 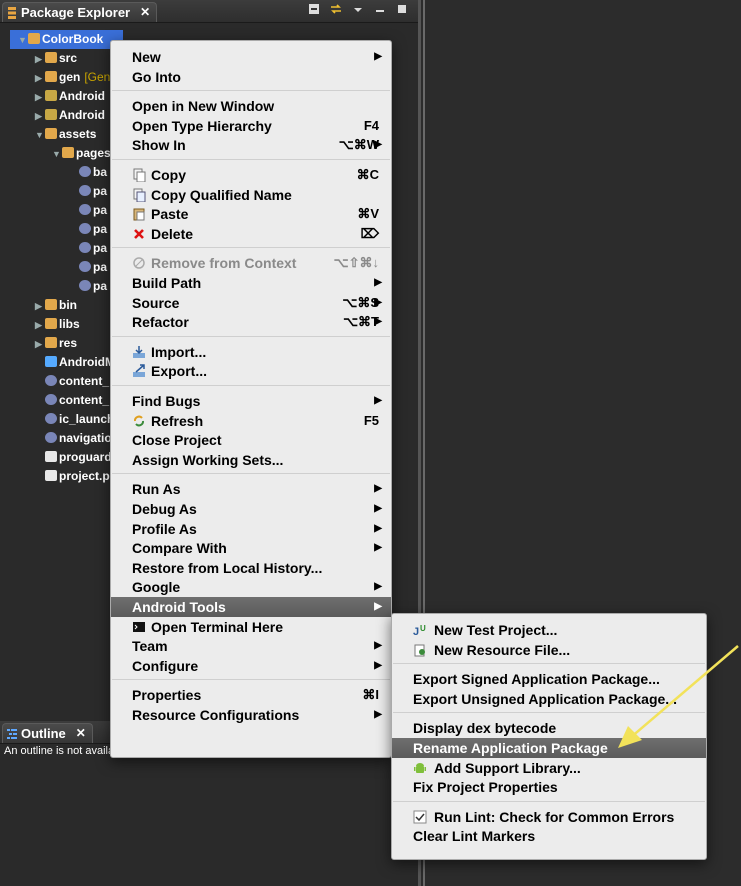 I want to click on tab-package-explorer: Package Explorer ✕, so click(x=80, y=12).